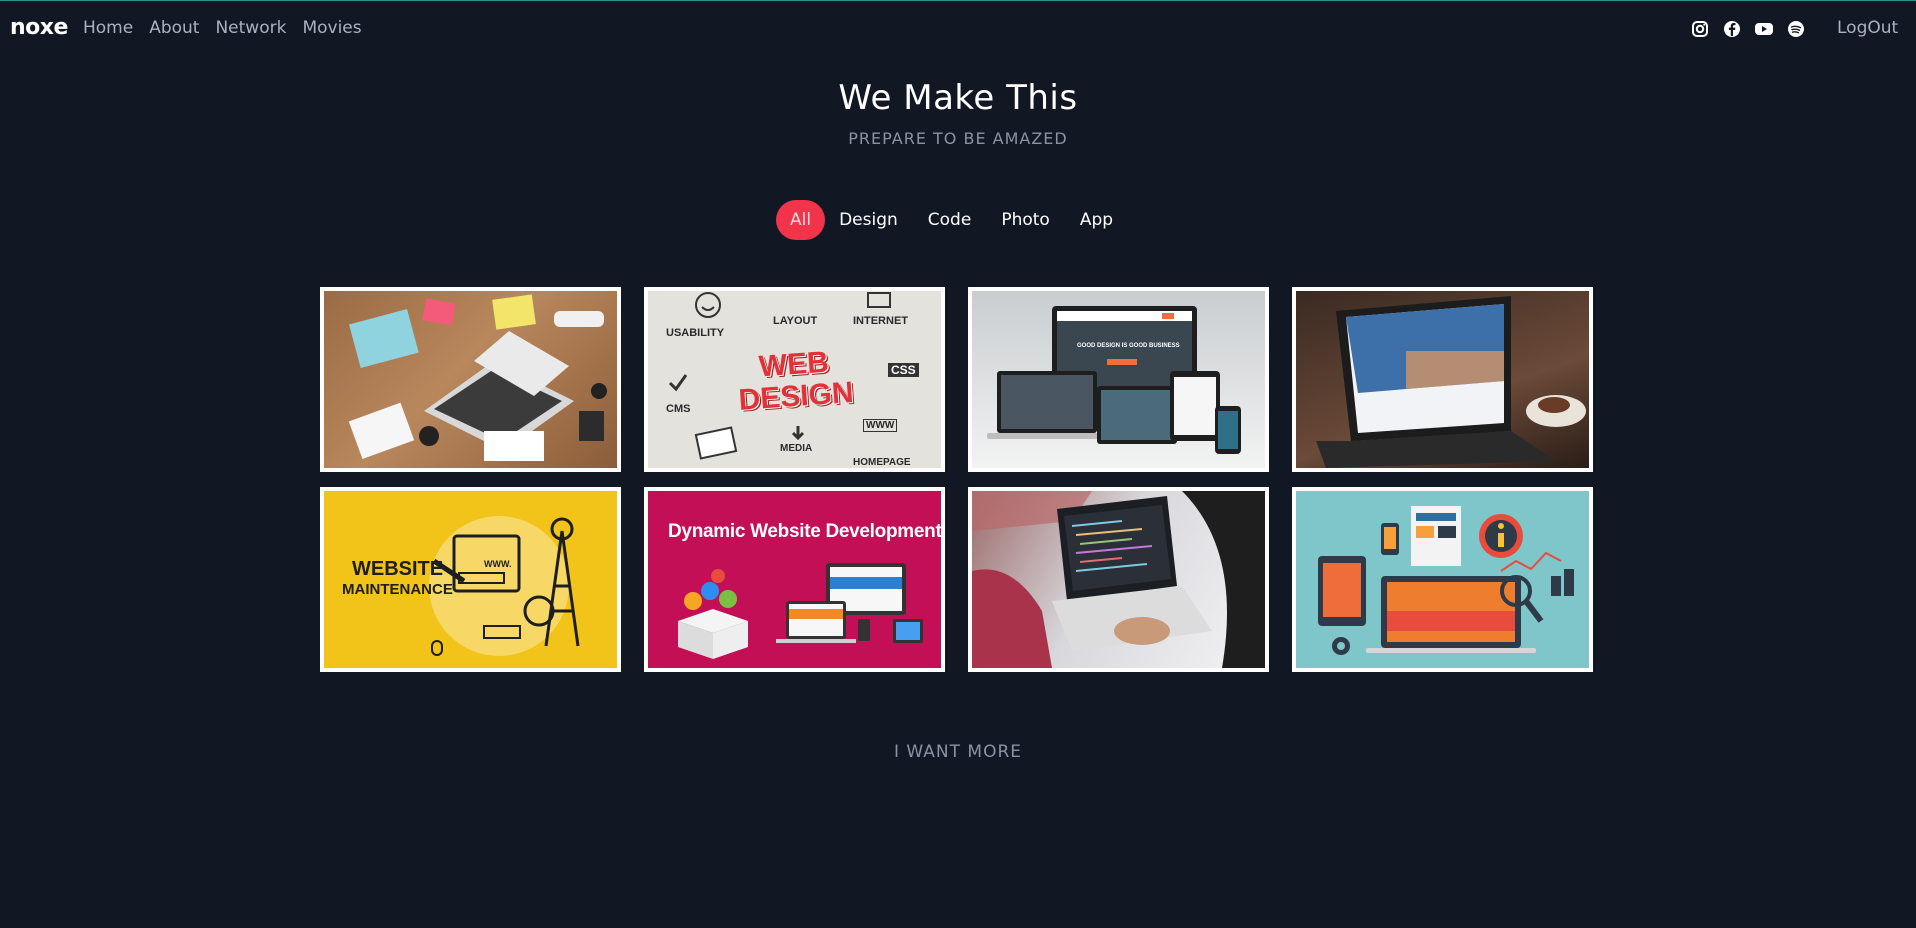 Image resolution: width=1916 pixels, height=928 pixels. Describe the element at coordinates (1096, 220) in the screenshot. I see `filter-app: App` at that location.